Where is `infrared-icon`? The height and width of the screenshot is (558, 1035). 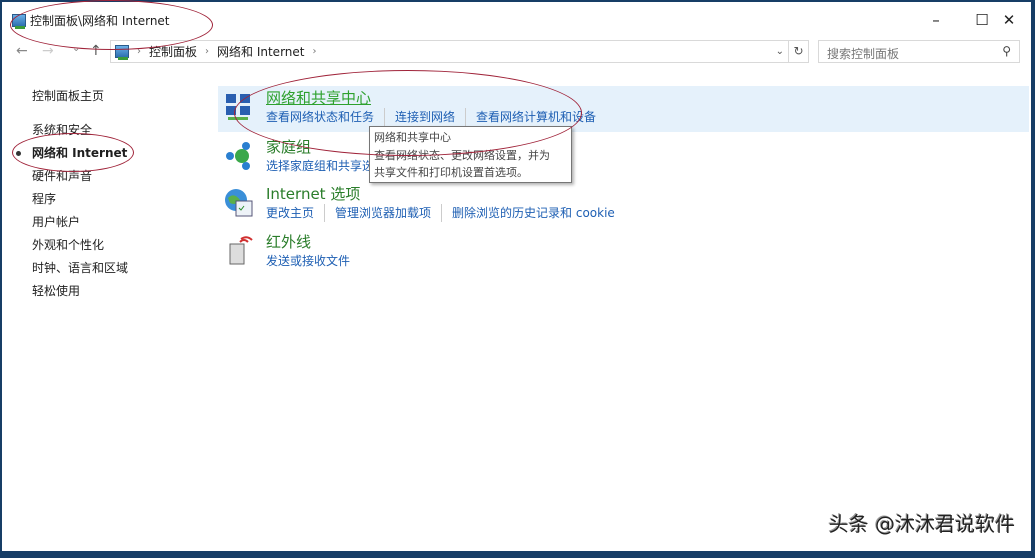
infrared-icon is located at coordinates (241, 250).